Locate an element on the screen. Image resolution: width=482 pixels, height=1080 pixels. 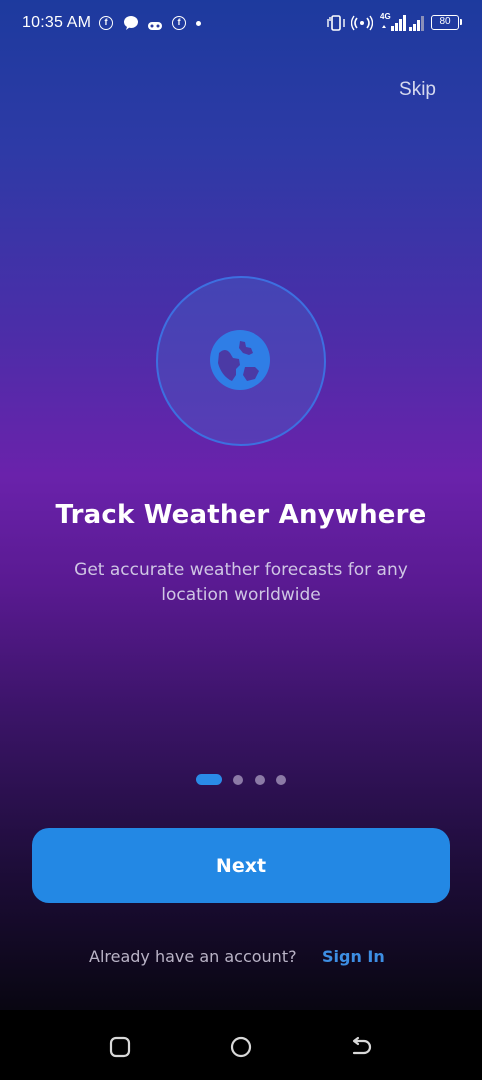
onboarding-title: Track Weather Anywhere is located at coordinates (241, 515).